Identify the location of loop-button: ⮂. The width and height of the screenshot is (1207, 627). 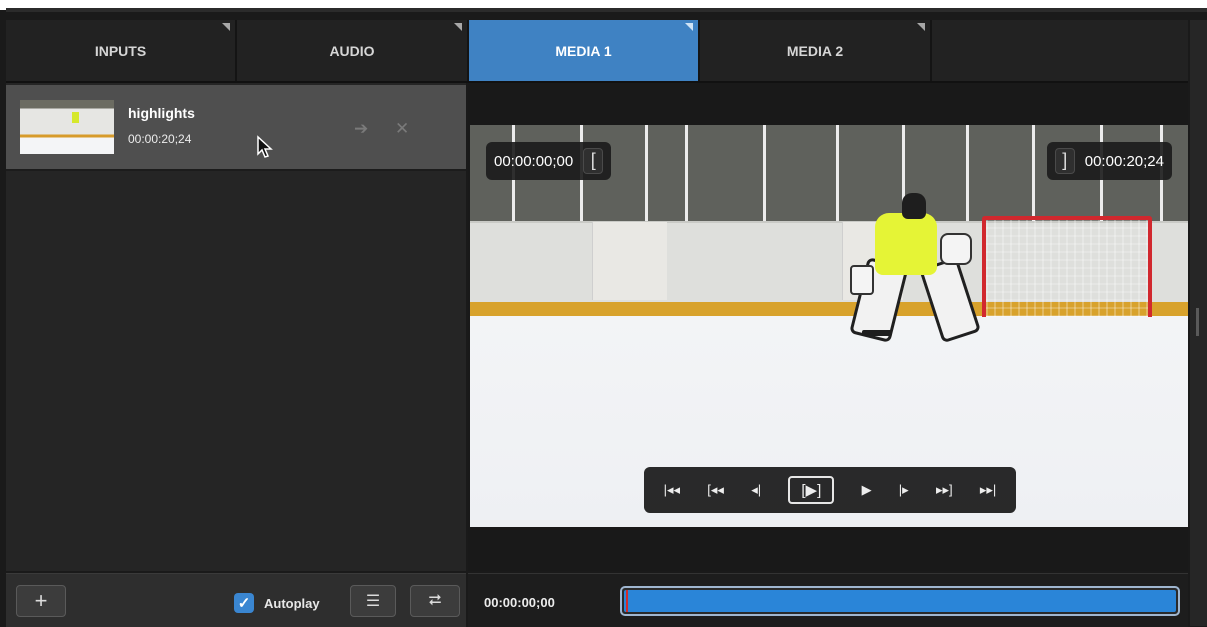
(435, 601).